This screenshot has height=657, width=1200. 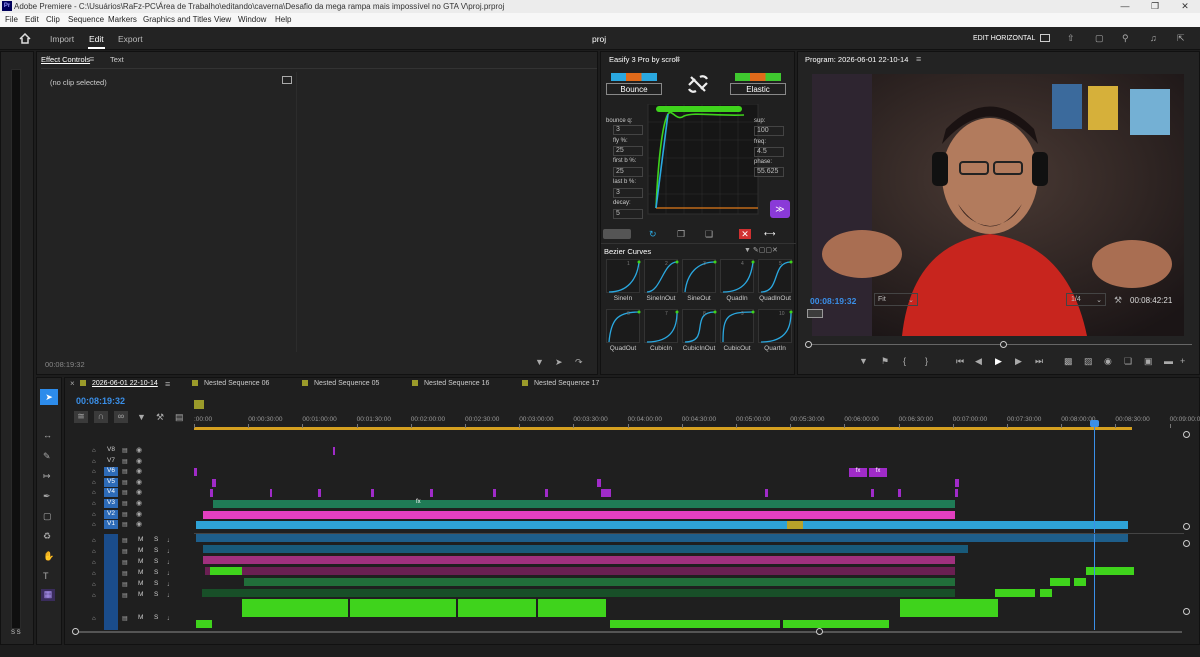 What do you see at coordinates (450, 383) in the screenshot?
I see `sequence-tab-nested-16: Nested Sequence 16` at bounding box center [450, 383].